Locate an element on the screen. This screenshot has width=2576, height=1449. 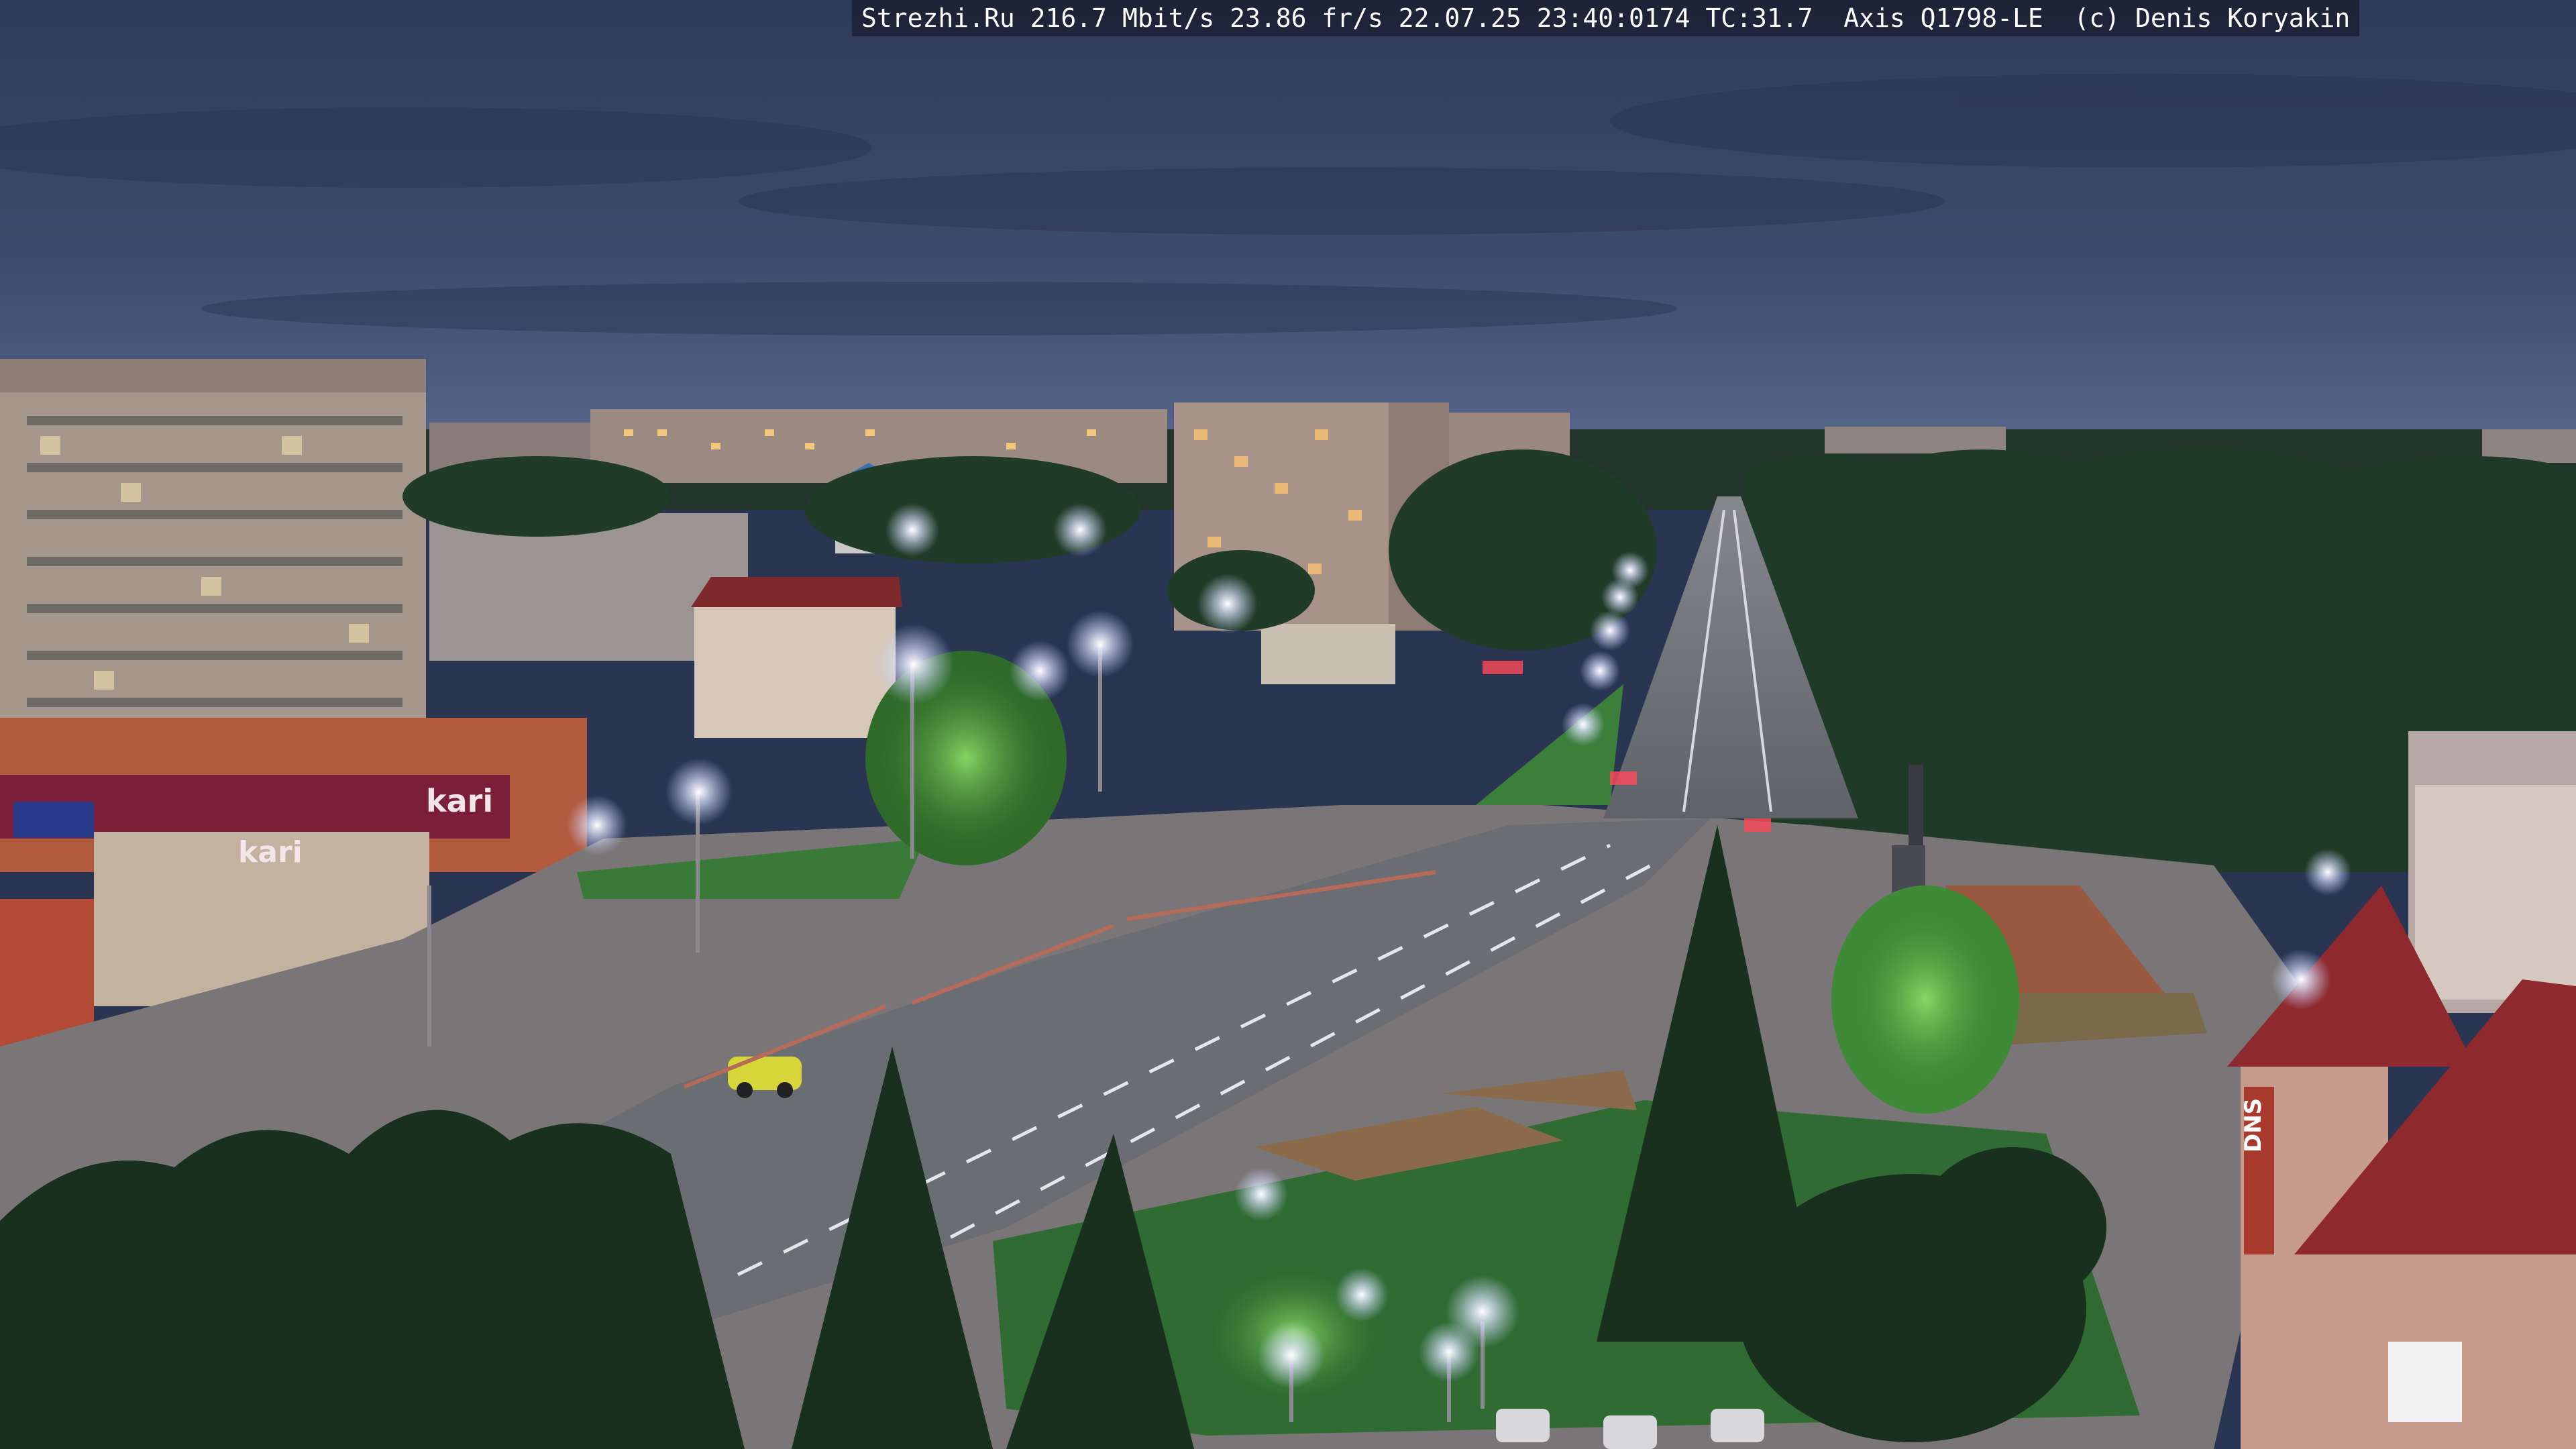
overlay-copyright: (c) Denis Koryakin is located at coordinates (2212, 18).